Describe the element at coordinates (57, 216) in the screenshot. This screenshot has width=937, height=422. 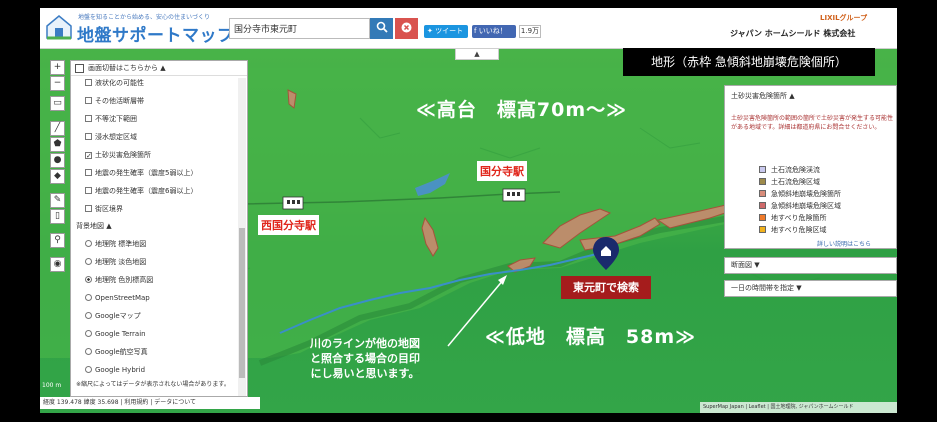
I see `delete-icon: ▯` at that location.